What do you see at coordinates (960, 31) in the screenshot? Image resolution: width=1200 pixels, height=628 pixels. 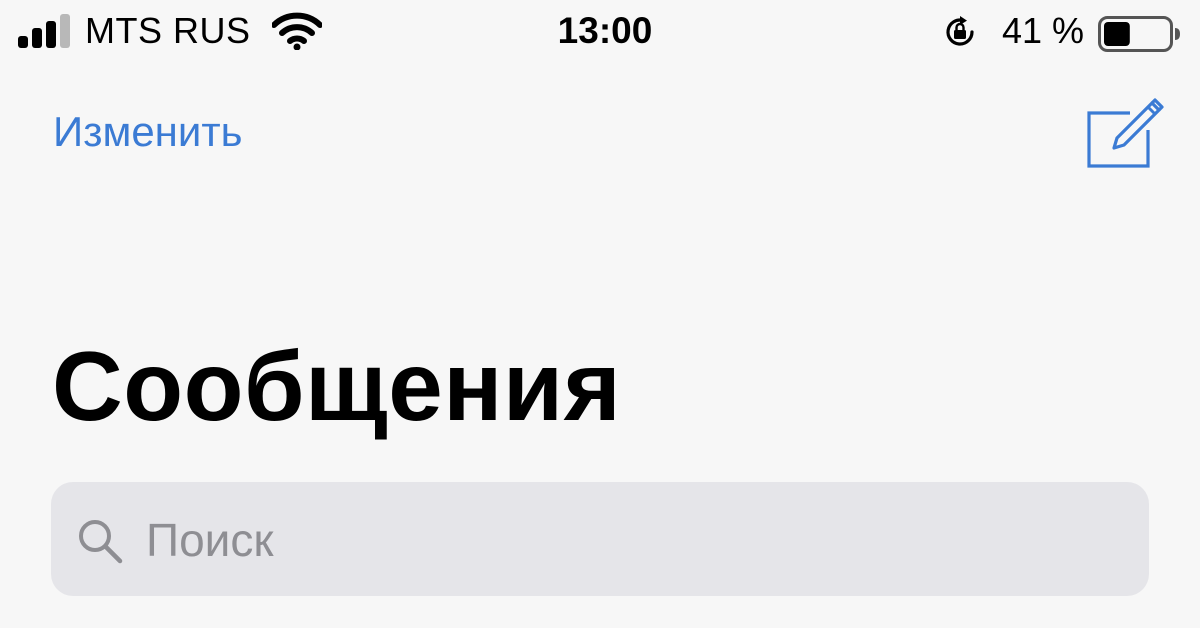 I see `rotation-lock-icon` at bounding box center [960, 31].